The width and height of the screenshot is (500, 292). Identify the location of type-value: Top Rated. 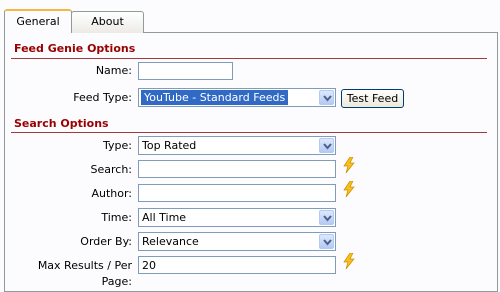
(169, 145).